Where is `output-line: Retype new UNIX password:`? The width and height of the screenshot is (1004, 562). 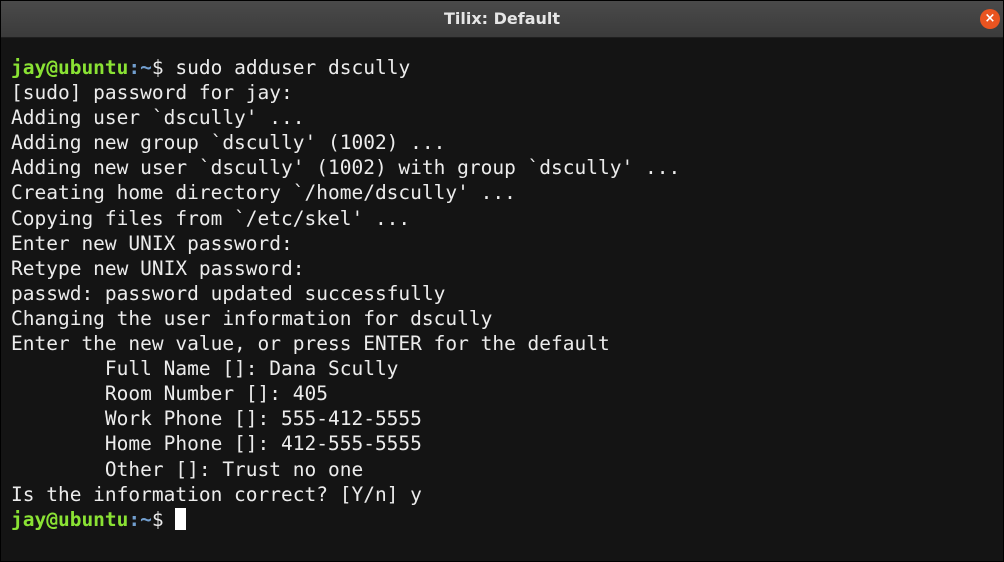 output-line: Retype new UNIX password: is located at coordinates (158, 268).